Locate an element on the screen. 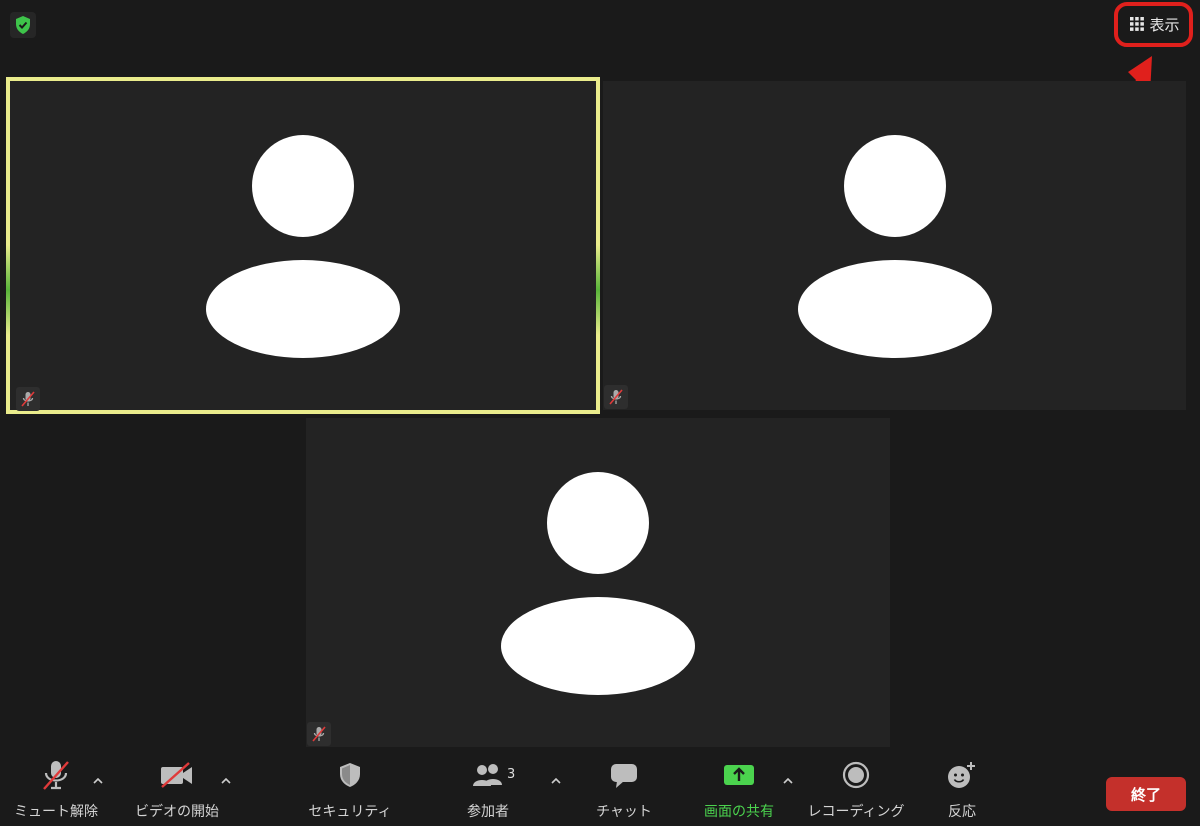 The height and width of the screenshot is (826, 1200). recording-button: レコーディング is located at coordinates (856, 790).